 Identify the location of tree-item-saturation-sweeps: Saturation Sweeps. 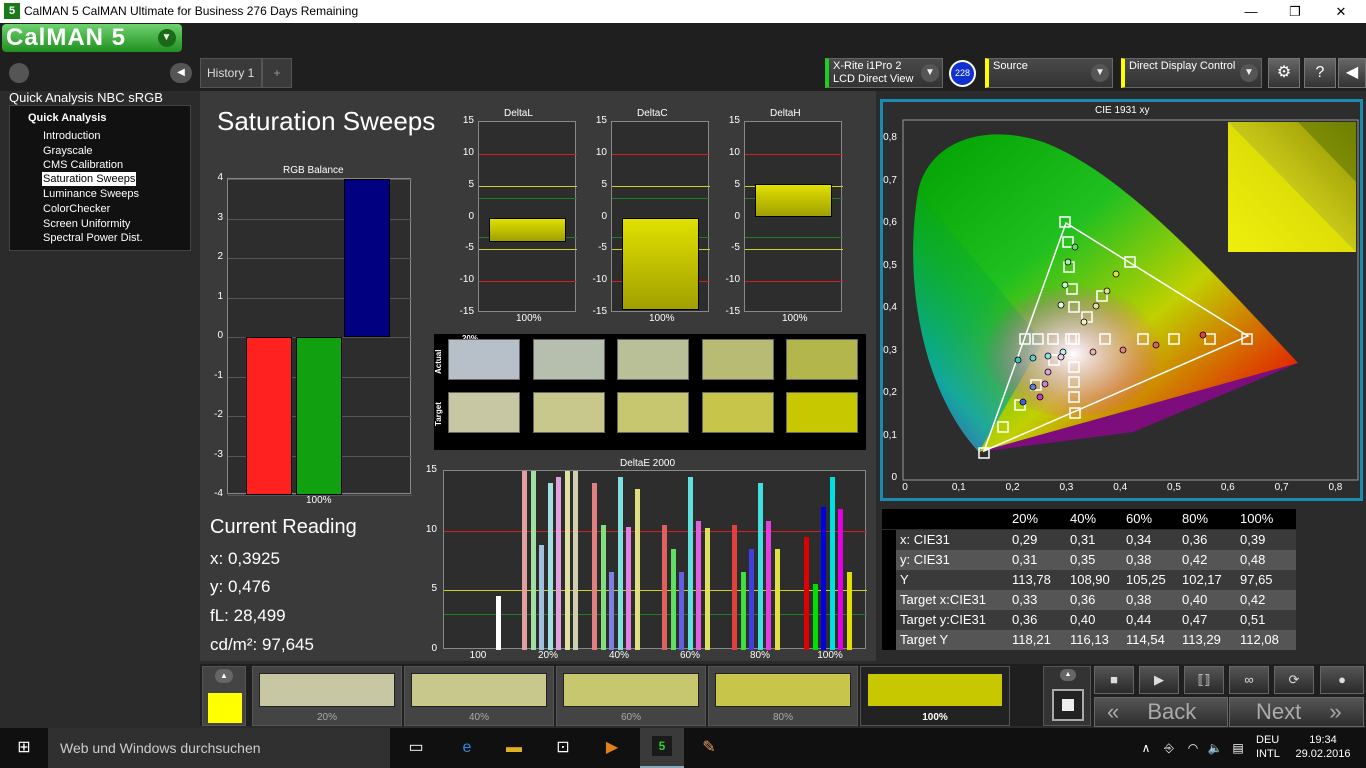
(89, 179).